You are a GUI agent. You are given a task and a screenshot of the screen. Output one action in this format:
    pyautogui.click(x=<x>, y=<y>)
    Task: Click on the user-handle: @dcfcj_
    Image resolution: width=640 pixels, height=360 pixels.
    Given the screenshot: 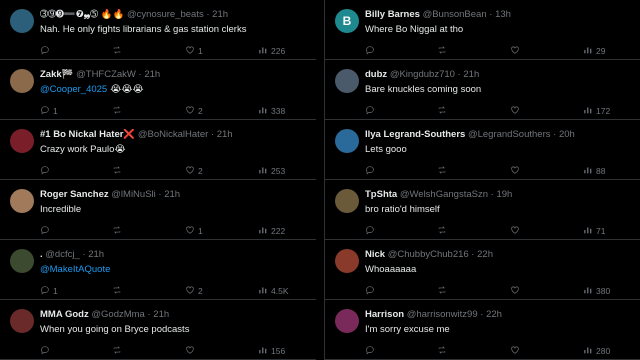 What is the action you would take?
    pyautogui.click(x=62, y=254)
    